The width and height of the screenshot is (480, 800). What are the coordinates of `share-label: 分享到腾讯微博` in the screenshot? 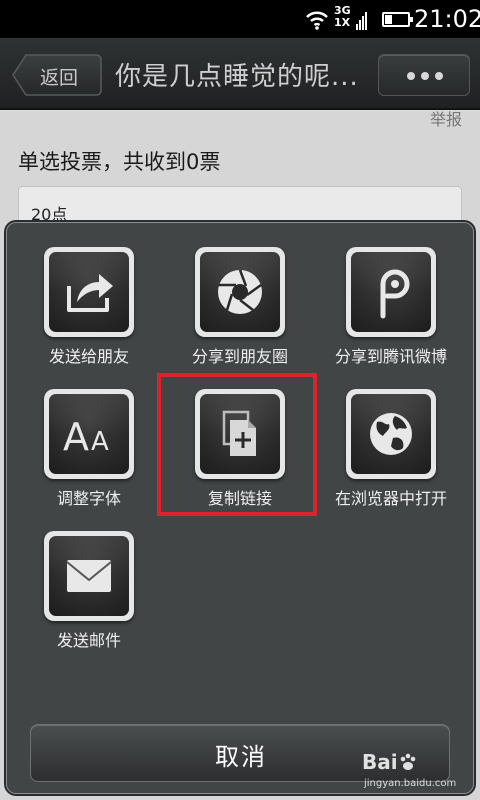 It's located at (390, 356).